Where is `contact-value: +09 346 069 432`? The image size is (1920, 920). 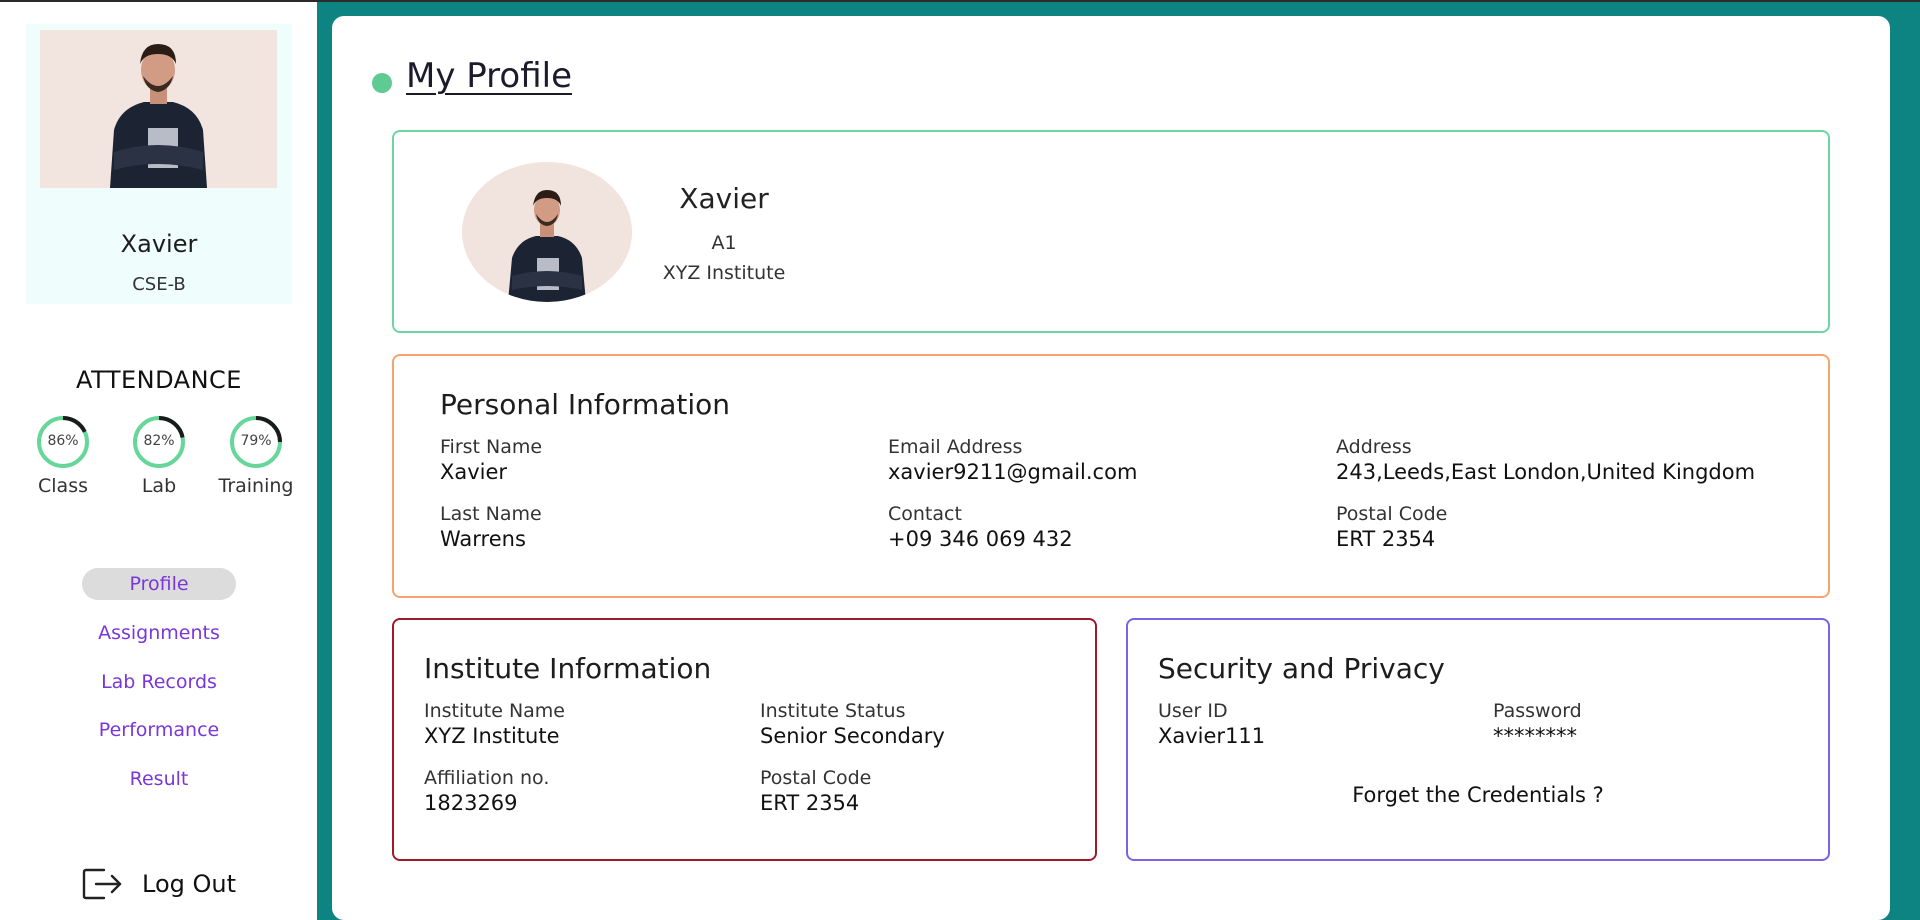
contact-value: +09 346 069 432 is located at coordinates (980, 539).